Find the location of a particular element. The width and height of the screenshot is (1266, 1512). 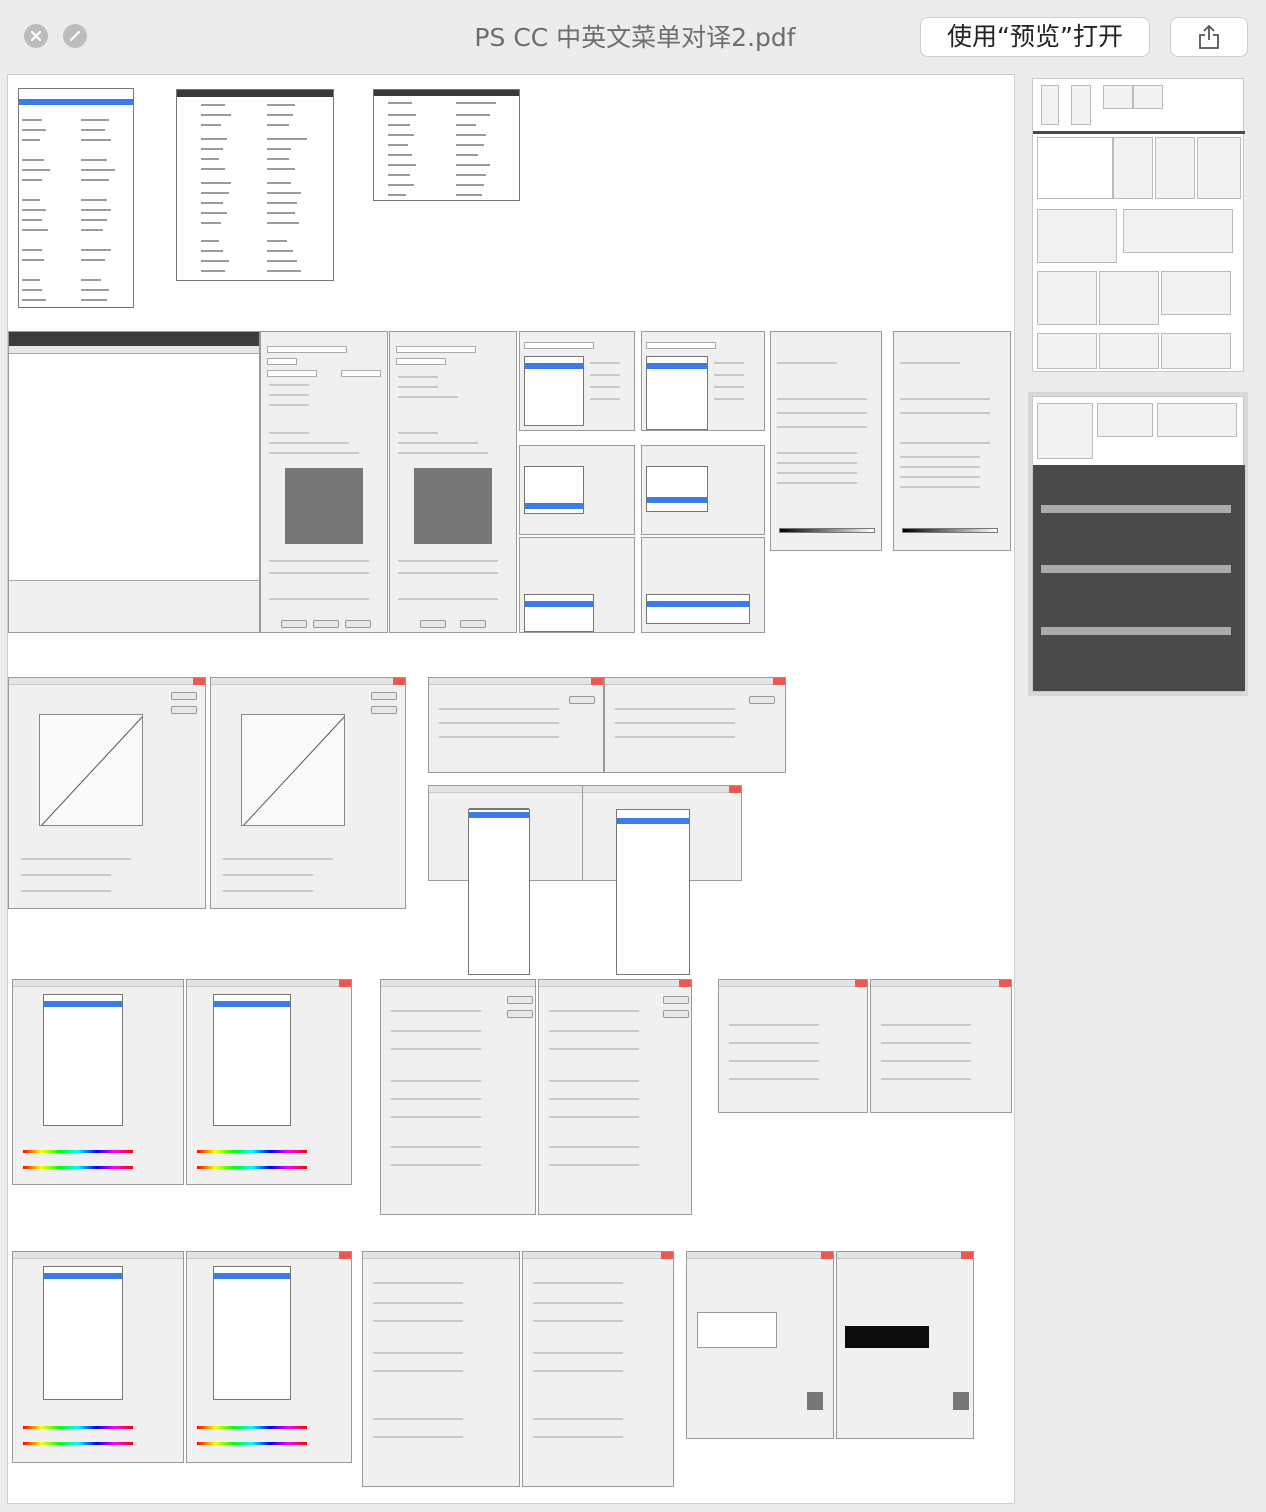

title-bar: PS CC 中英文菜单对译2.pdf 使用“预览”打开 is located at coordinates (633, 35).